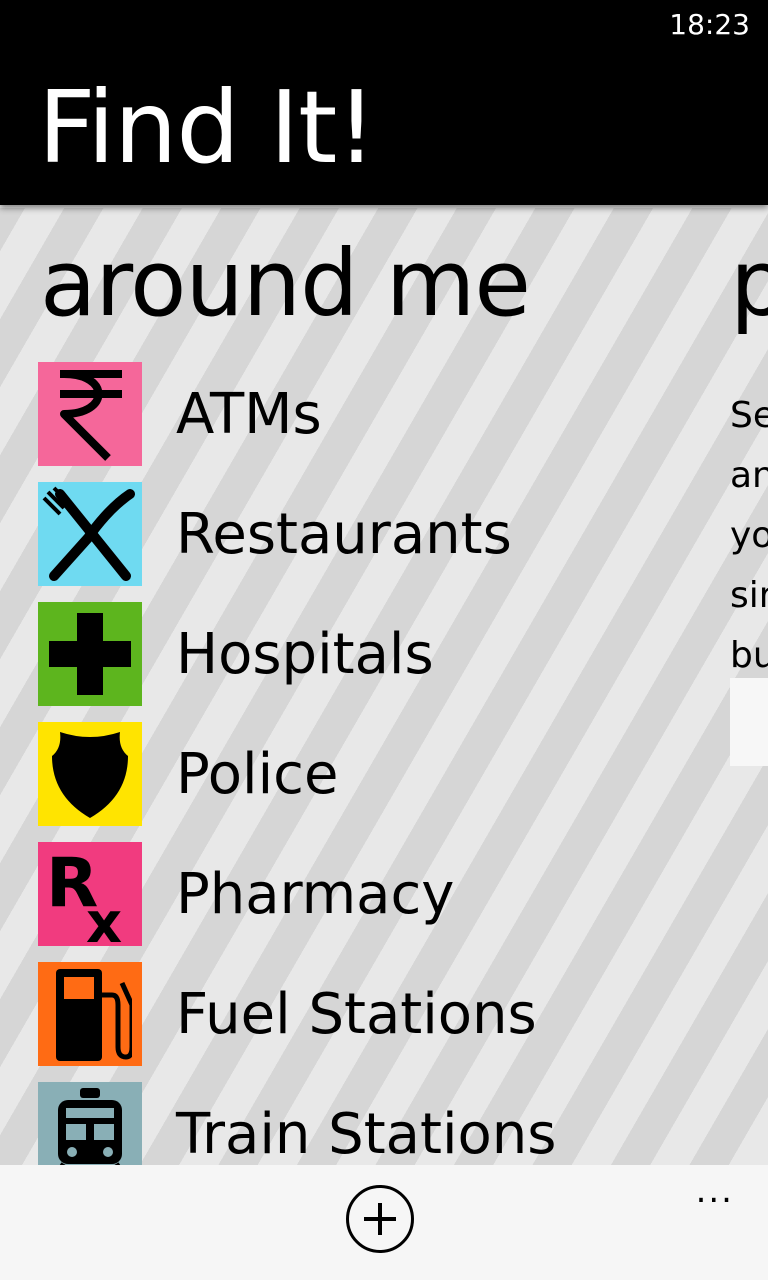 This screenshot has height=1280, width=768. I want to click on category-item-atms: ATMs, so click(297, 414).